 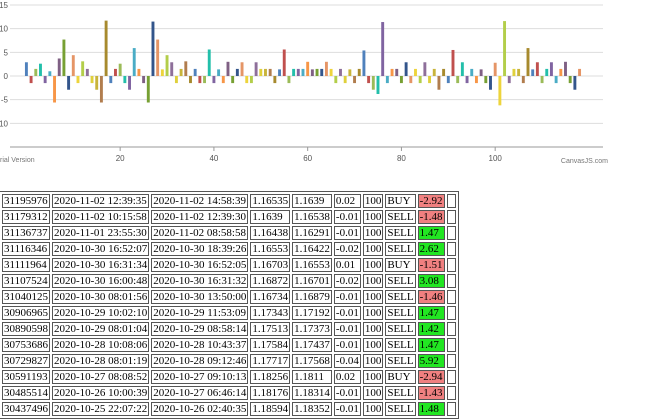 What do you see at coordinates (6, 76) in the screenshot?
I see `y-tick-label: 0` at bounding box center [6, 76].